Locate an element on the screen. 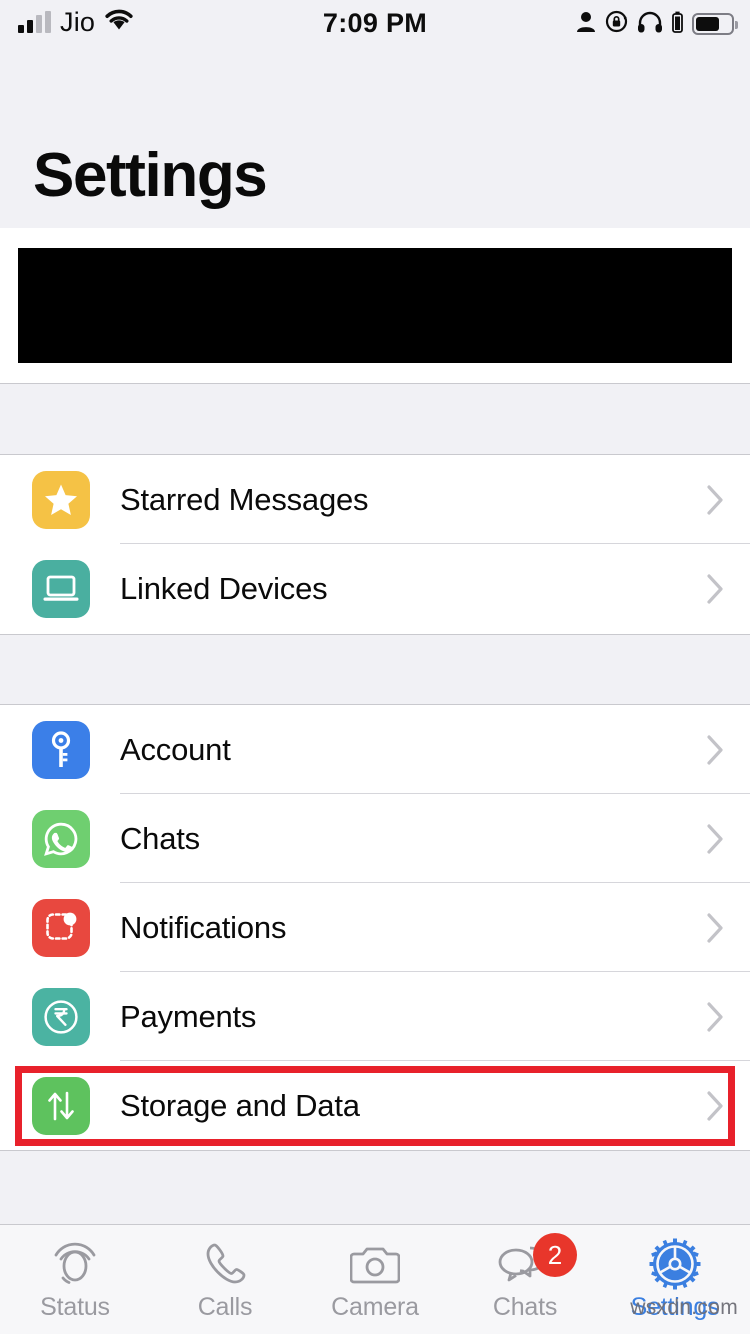  settings-row-starred-messages: Starred Messages is located at coordinates (375, 499).